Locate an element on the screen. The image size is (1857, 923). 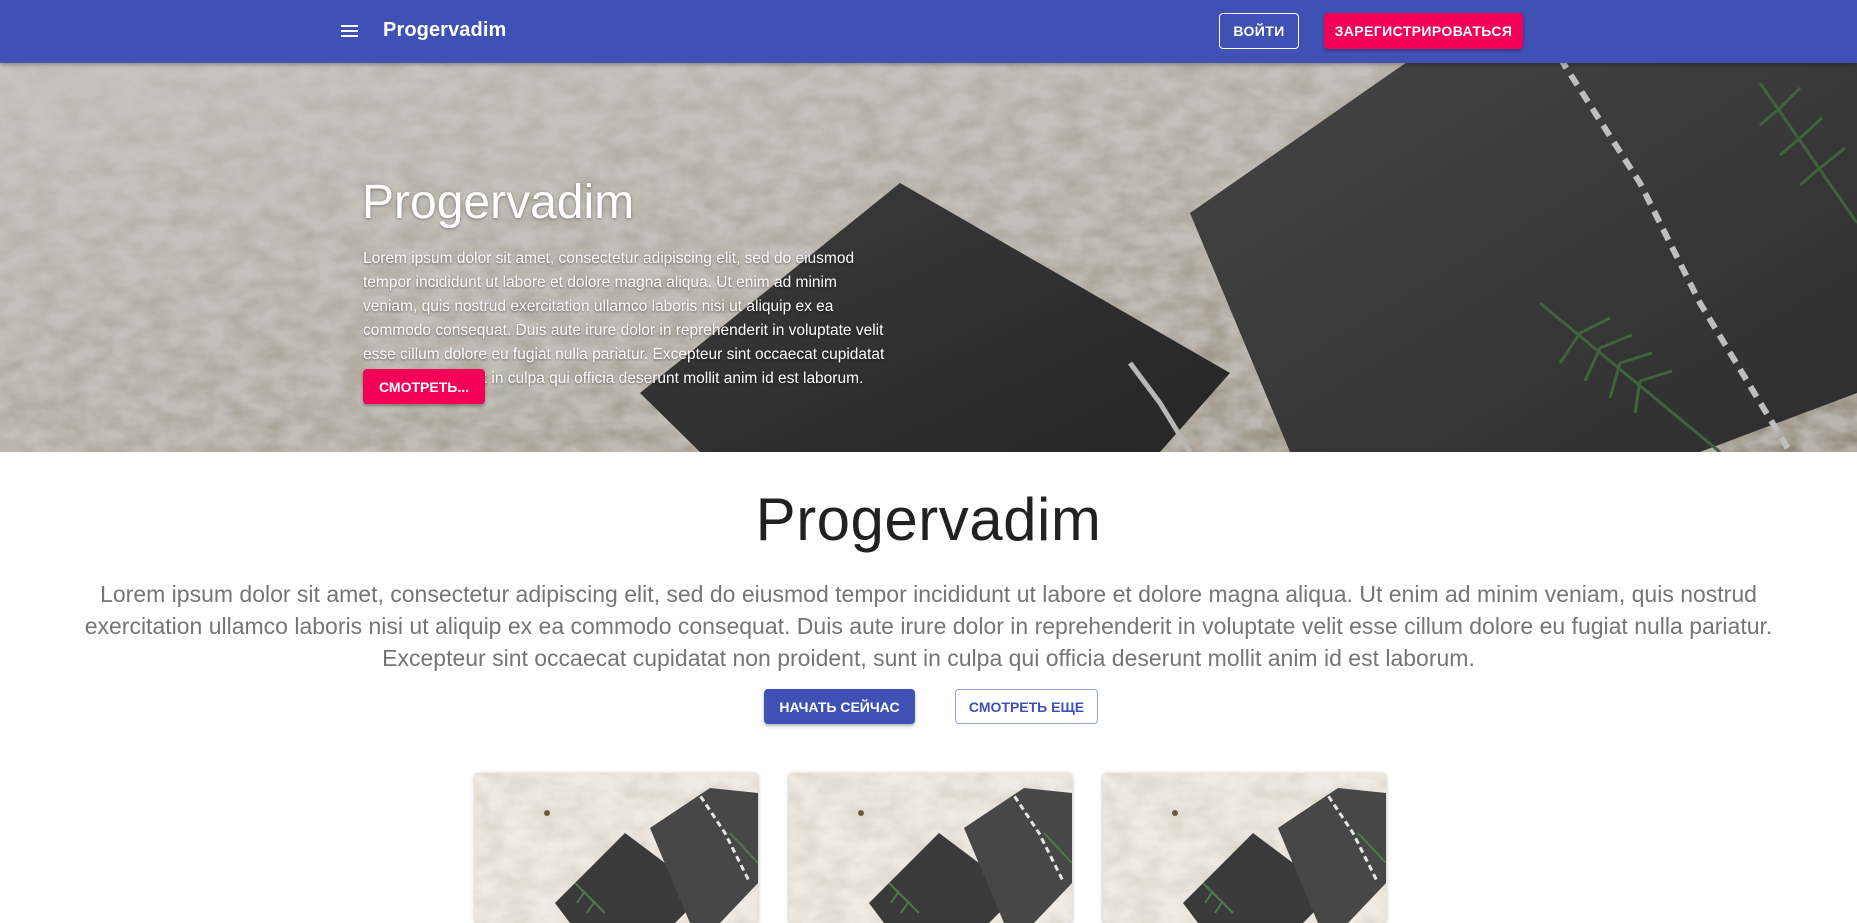
login-button: ВОЙТИ is located at coordinates (1259, 31).